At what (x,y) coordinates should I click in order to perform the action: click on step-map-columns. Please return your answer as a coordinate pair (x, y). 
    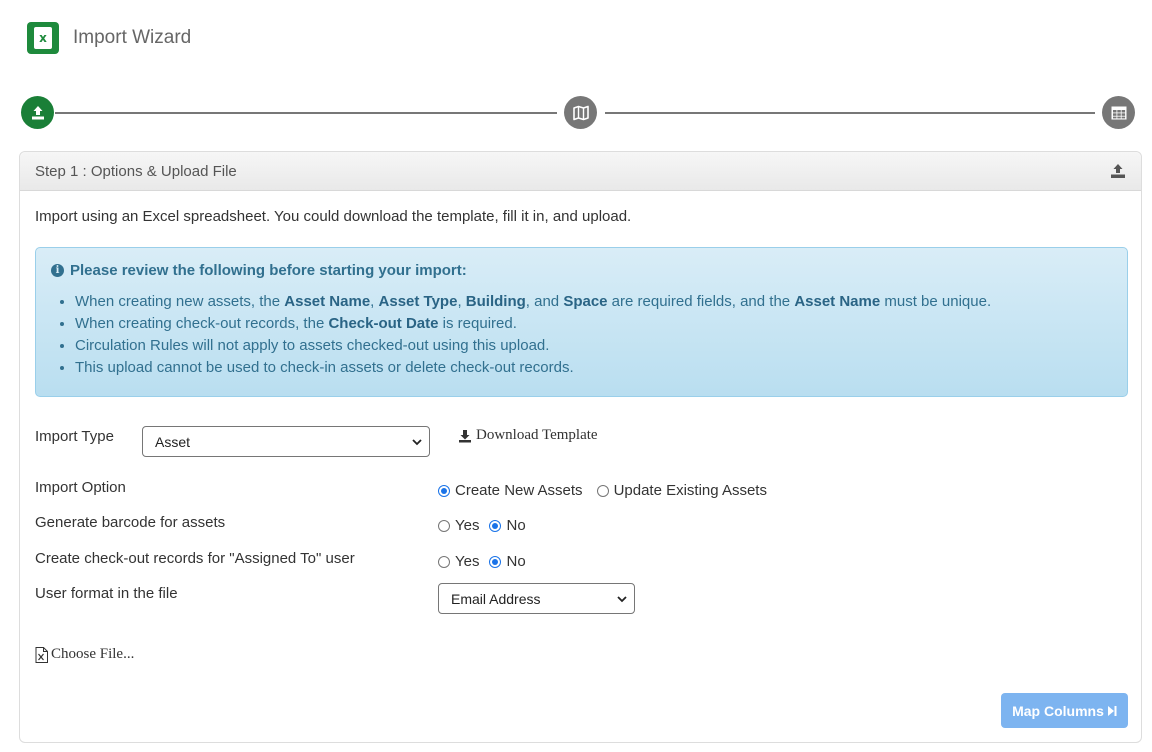
    Looking at the image, I should click on (580, 112).